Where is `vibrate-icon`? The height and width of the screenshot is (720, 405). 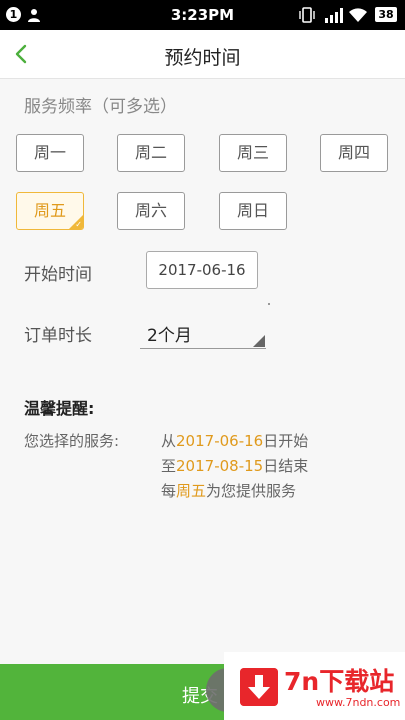
vibrate-icon is located at coordinates (307, 15).